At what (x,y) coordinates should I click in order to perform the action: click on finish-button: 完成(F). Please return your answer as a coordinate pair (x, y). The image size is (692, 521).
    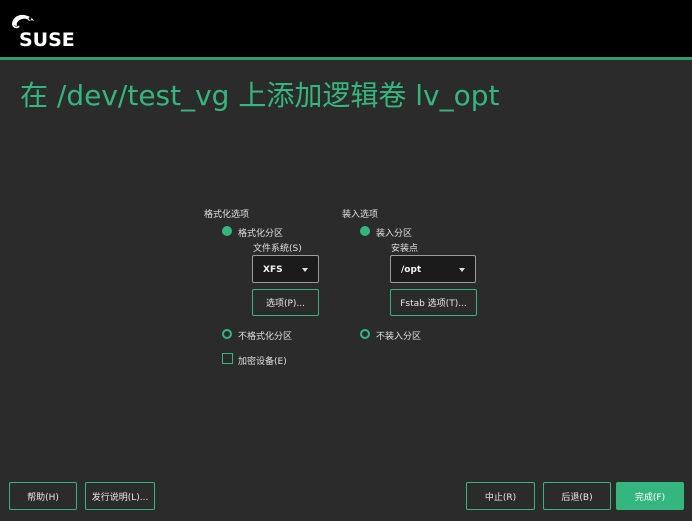
    Looking at the image, I should click on (650, 496).